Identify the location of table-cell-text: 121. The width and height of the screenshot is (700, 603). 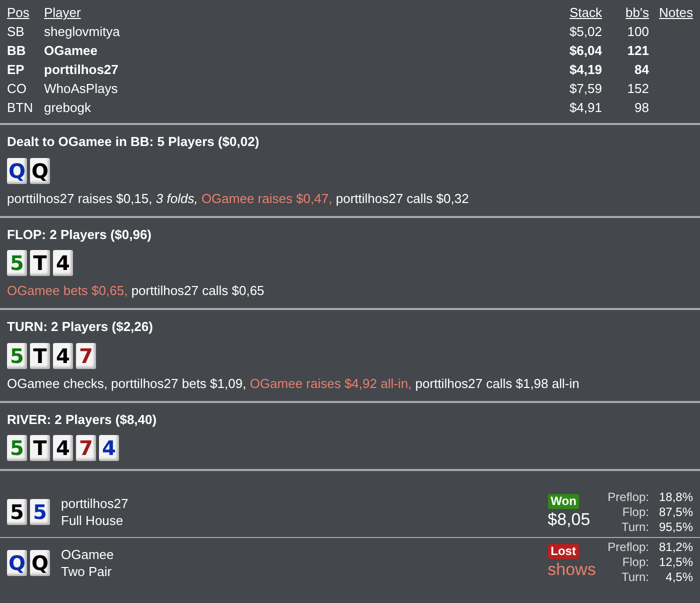
(637, 51).